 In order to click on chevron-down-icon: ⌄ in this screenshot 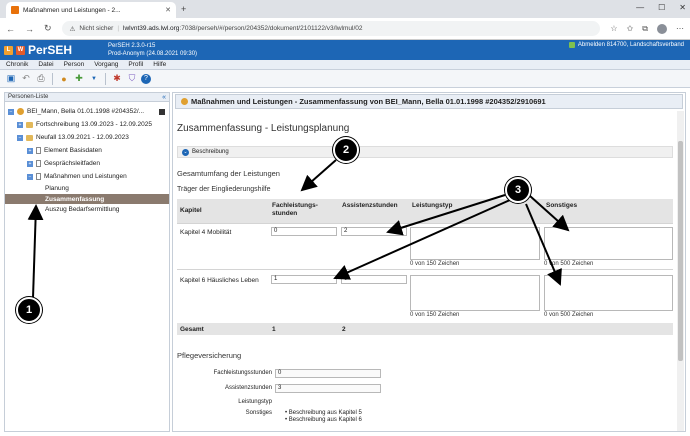, I will do `click(185, 152)`.